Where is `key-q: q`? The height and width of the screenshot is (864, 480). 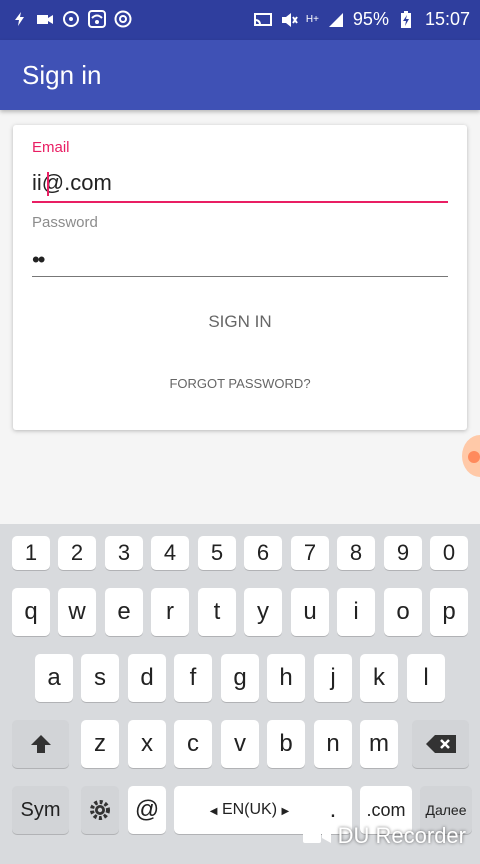 key-q: q is located at coordinates (31, 612).